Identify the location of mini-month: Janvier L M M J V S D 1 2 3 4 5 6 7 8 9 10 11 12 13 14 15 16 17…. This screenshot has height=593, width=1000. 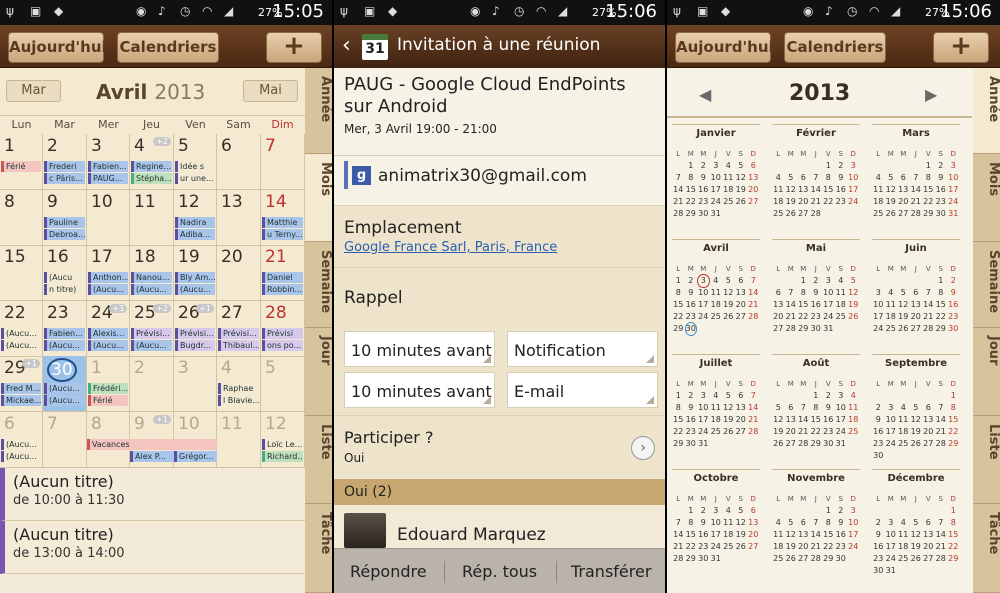
(716, 172).